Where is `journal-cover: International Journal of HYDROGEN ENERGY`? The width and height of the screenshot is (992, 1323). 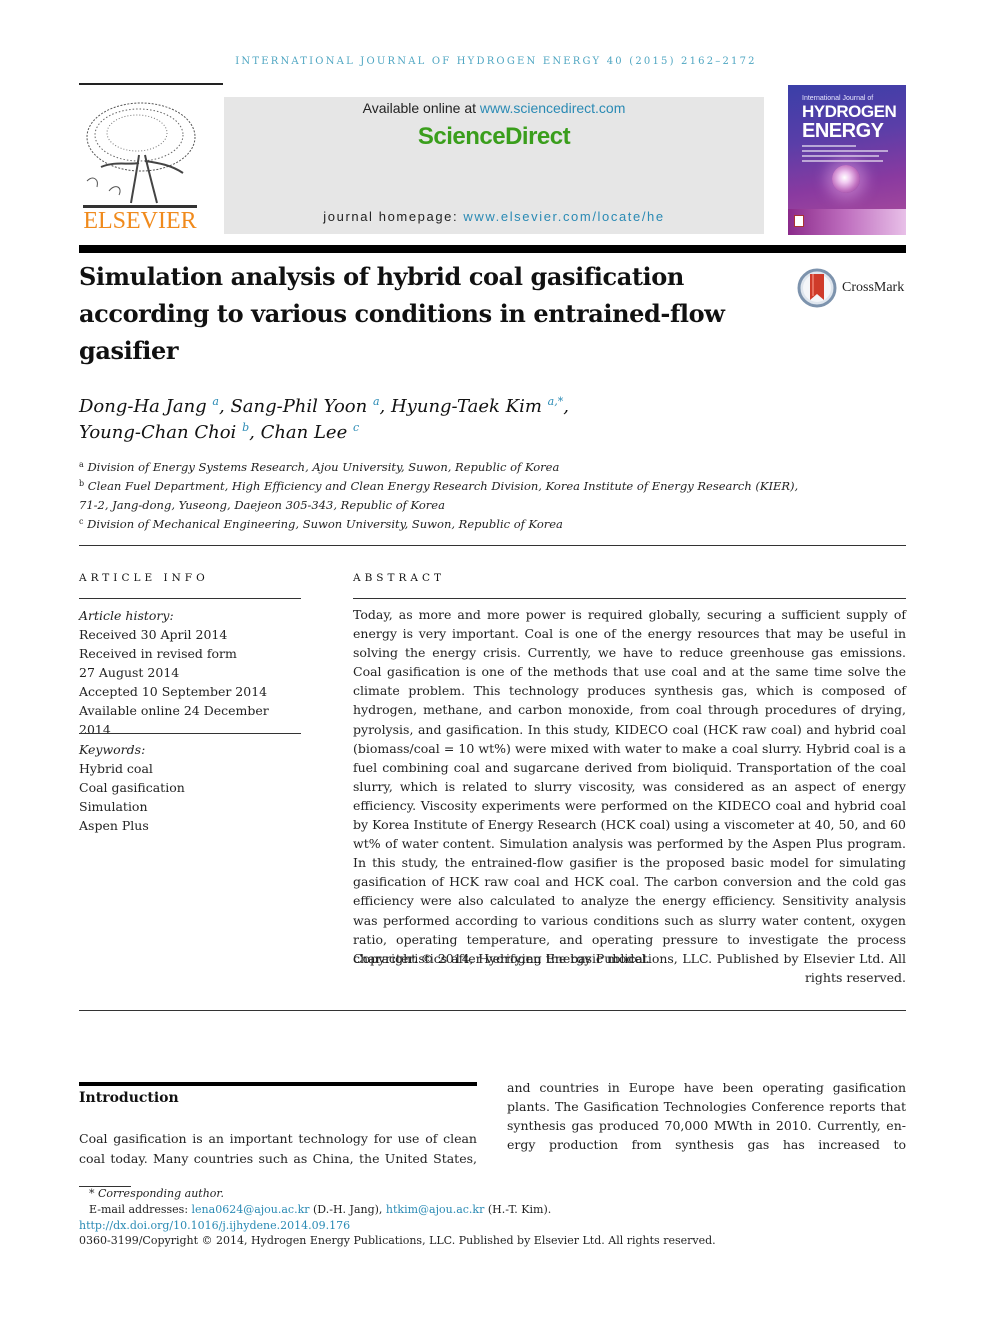 journal-cover: International Journal of HYDROGEN ENERGY is located at coordinates (847, 160).